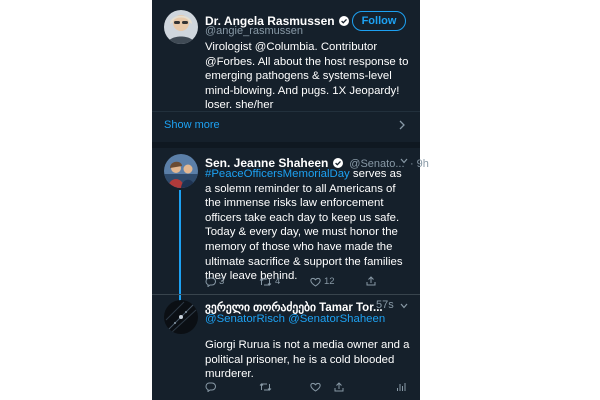  Describe the element at coordinates (254, 31) in the screenshot. I see `profile-handle: @angie_rasmussen` at that location.